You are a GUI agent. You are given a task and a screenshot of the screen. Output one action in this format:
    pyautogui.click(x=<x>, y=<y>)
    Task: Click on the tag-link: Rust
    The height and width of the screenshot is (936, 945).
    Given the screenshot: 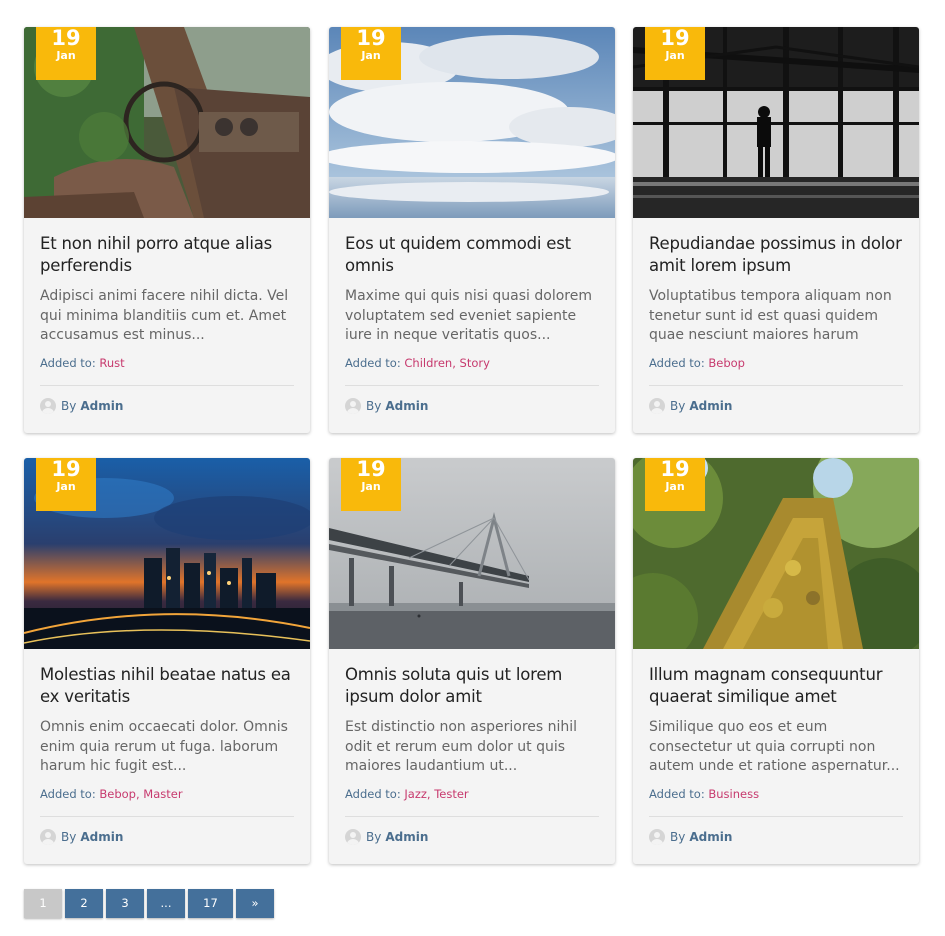 What is the action you would take?
    pyautogui.click(x=111, y=363)
    